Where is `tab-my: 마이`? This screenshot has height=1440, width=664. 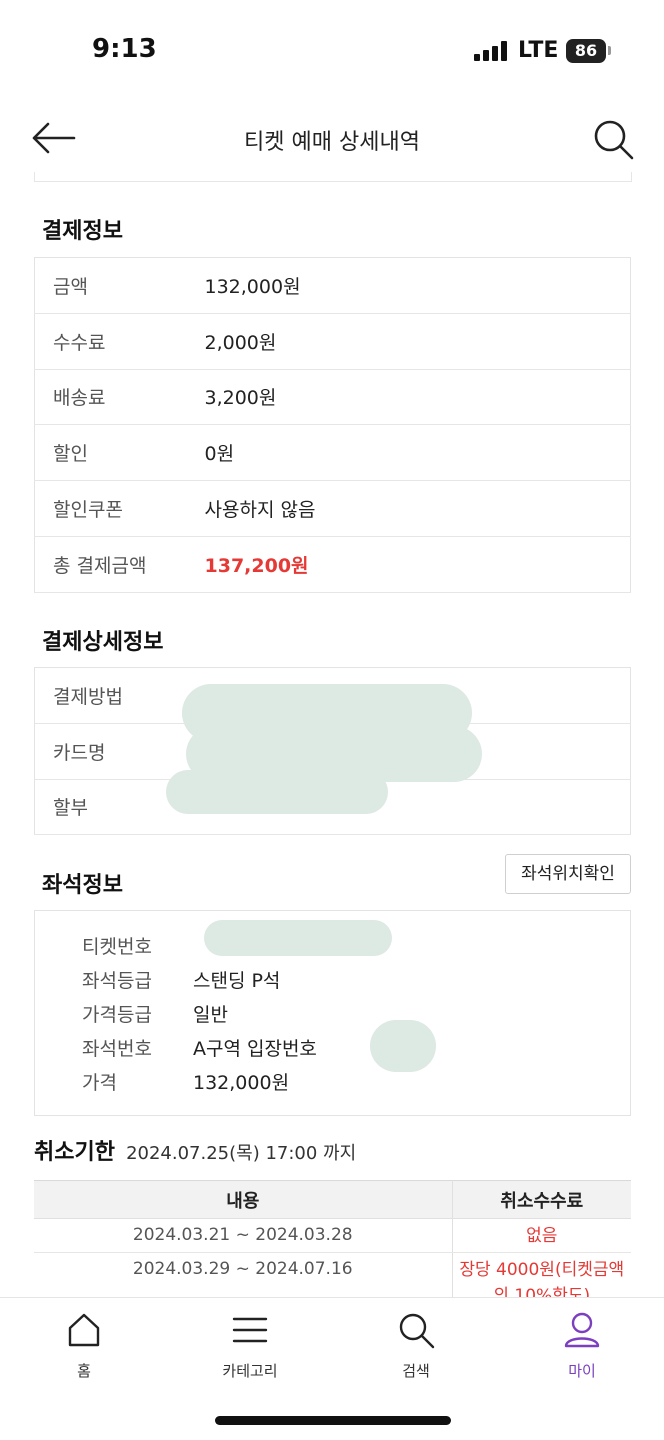 tab-my: 마이 is located at coordinates (582, 1345).